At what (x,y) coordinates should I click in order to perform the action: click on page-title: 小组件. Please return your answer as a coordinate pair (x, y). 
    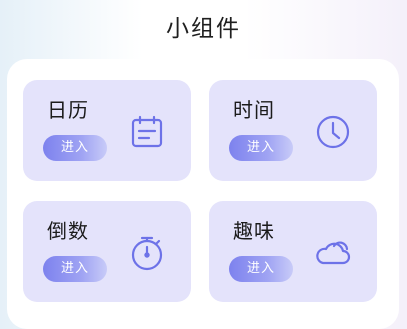
    Looking at the image, I should click on (203, 29).